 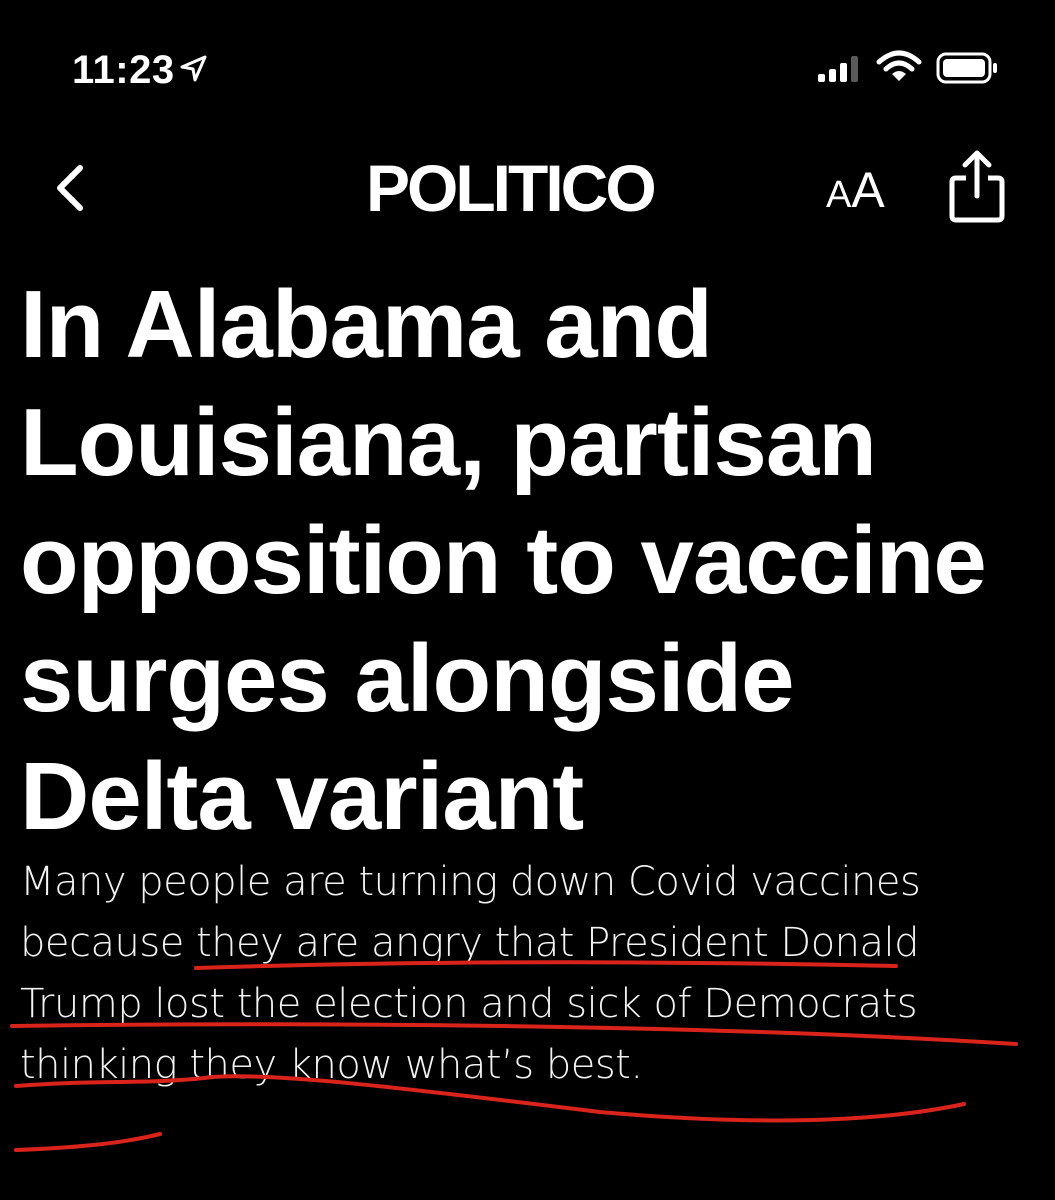 I want to click on wifi-icon, so click(x=899, y=67).